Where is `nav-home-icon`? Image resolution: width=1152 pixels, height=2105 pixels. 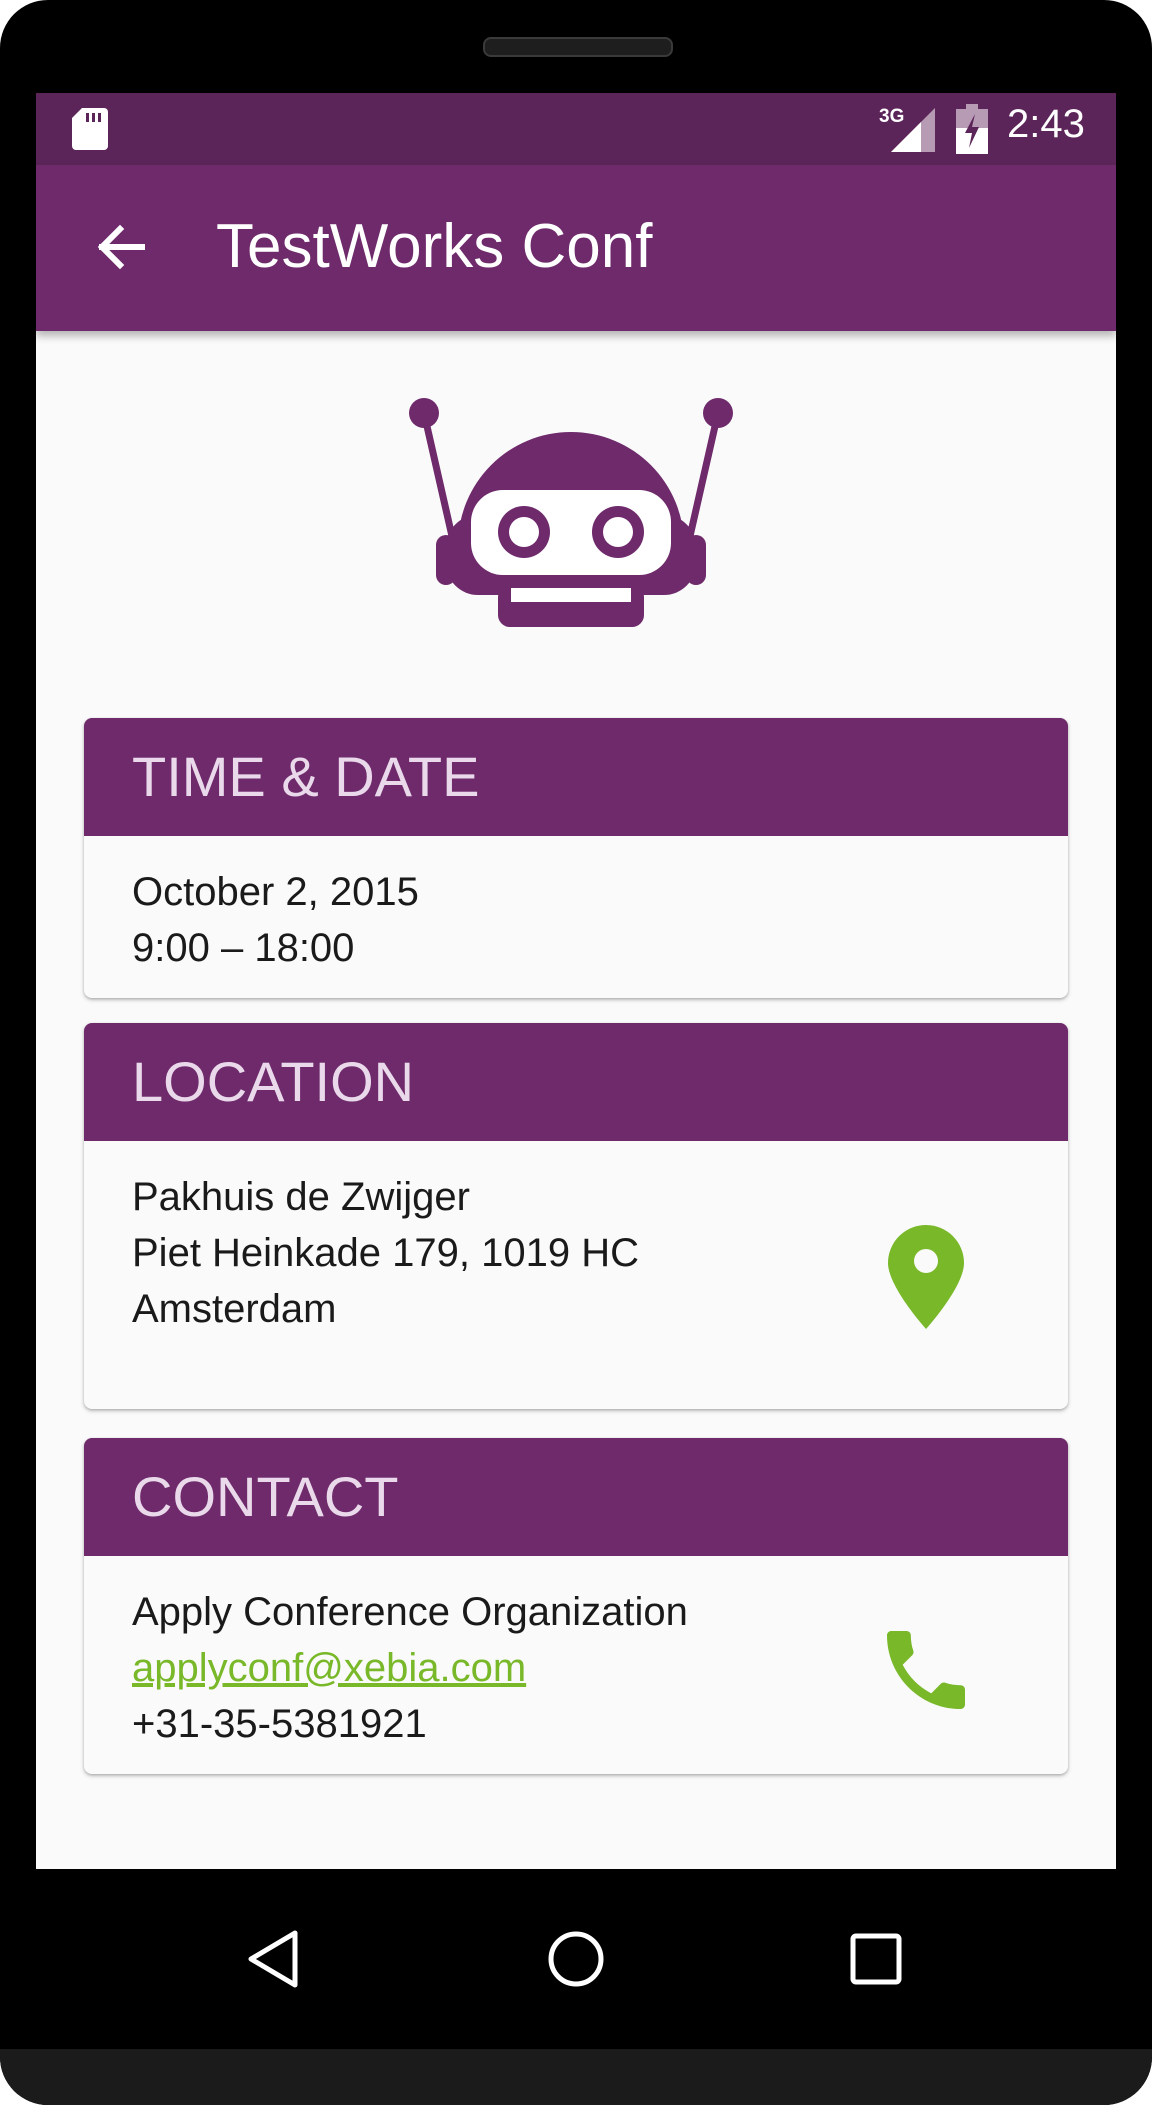 nav-home-icon is located at coordinates (576, 1959).